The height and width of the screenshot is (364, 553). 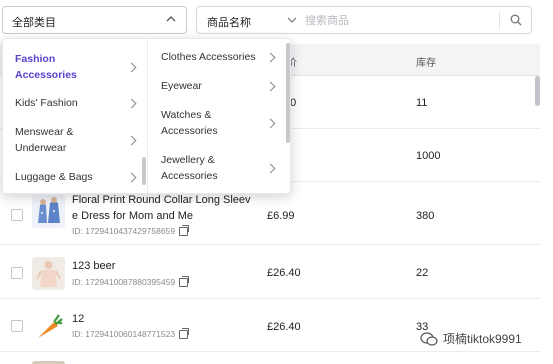 I want to click on chevron-down-icon, so click(x=292, y=20).